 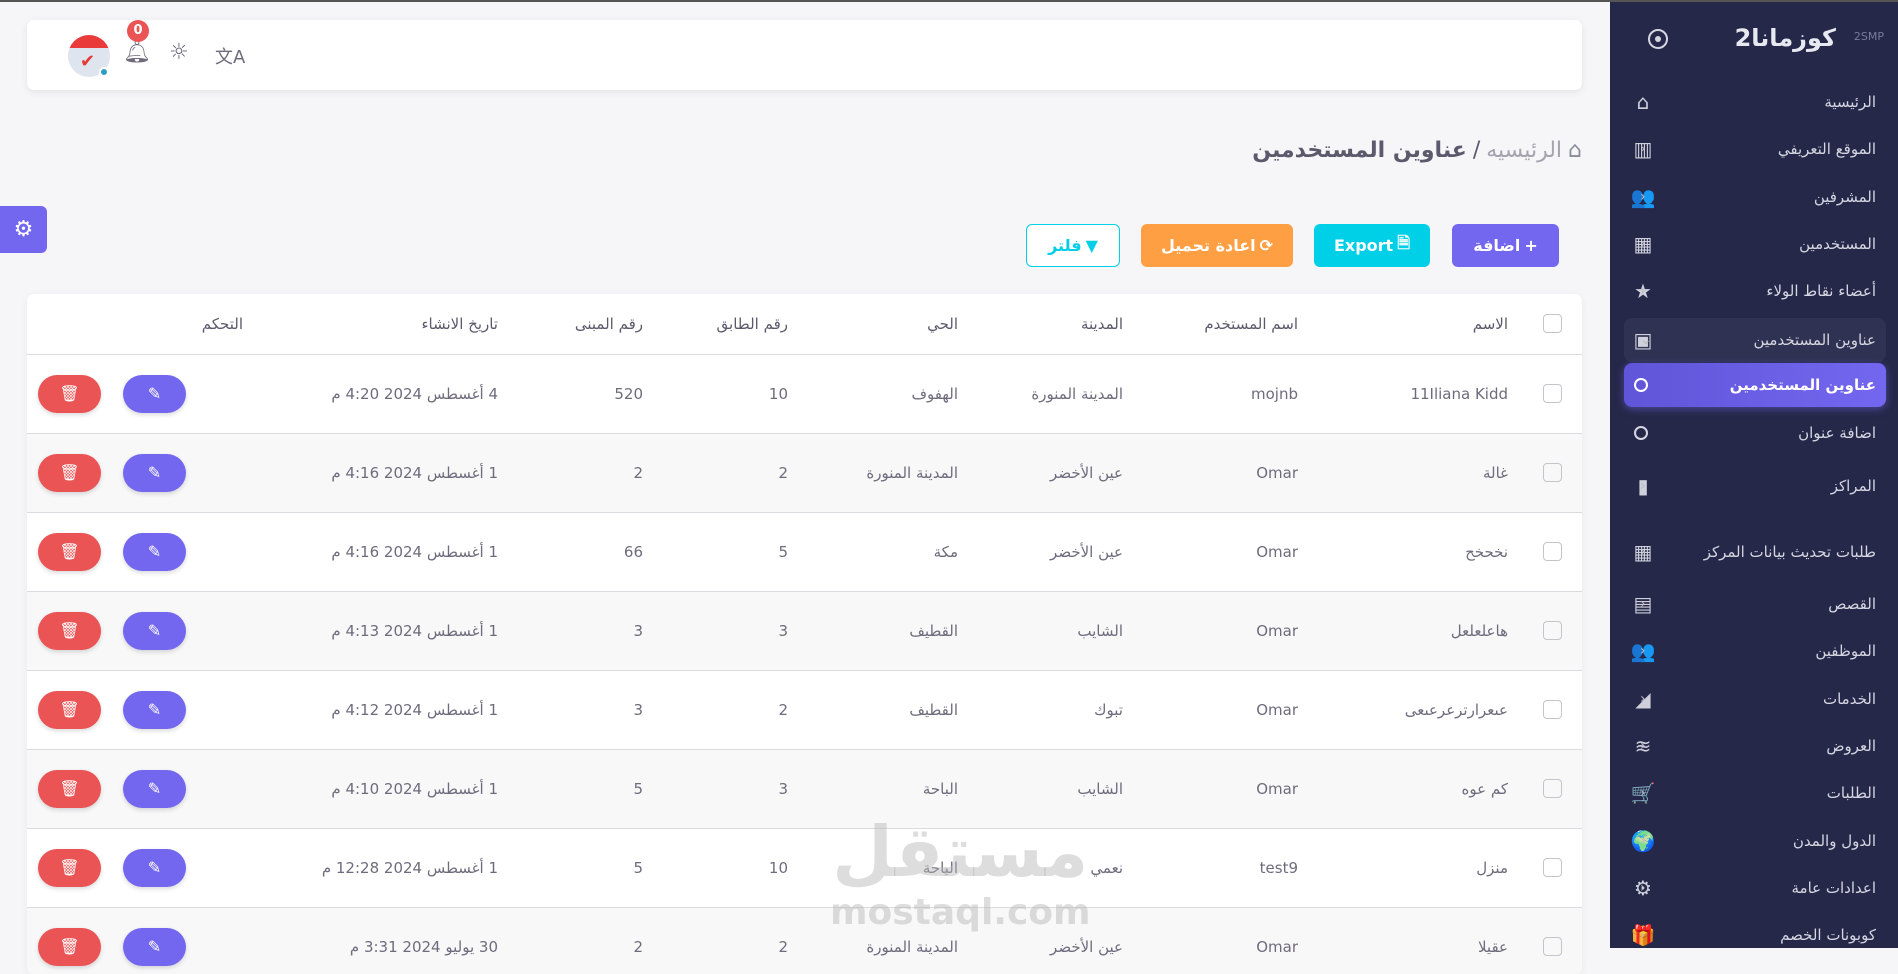 I want to click on sidebar-item: ◢ الخدمات ‹, so click(x=1755, y=699).